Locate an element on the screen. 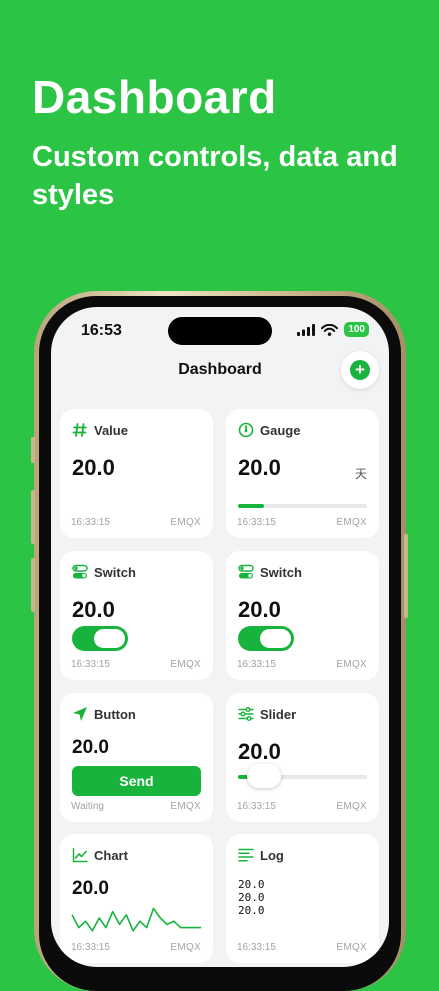 The height and width of the screenshot is (991, 439). gauge-track is located at coordinates (302, 506).